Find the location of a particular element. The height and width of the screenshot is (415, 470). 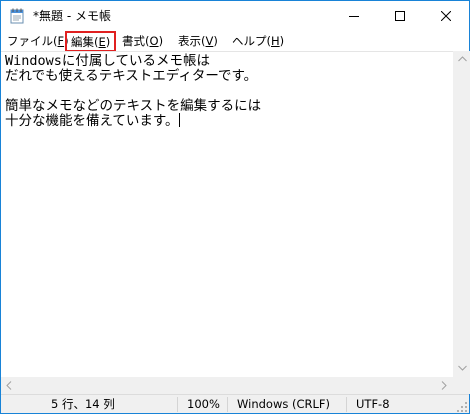

menu-edit-accelerator: E is located at coordinates (102, 42).